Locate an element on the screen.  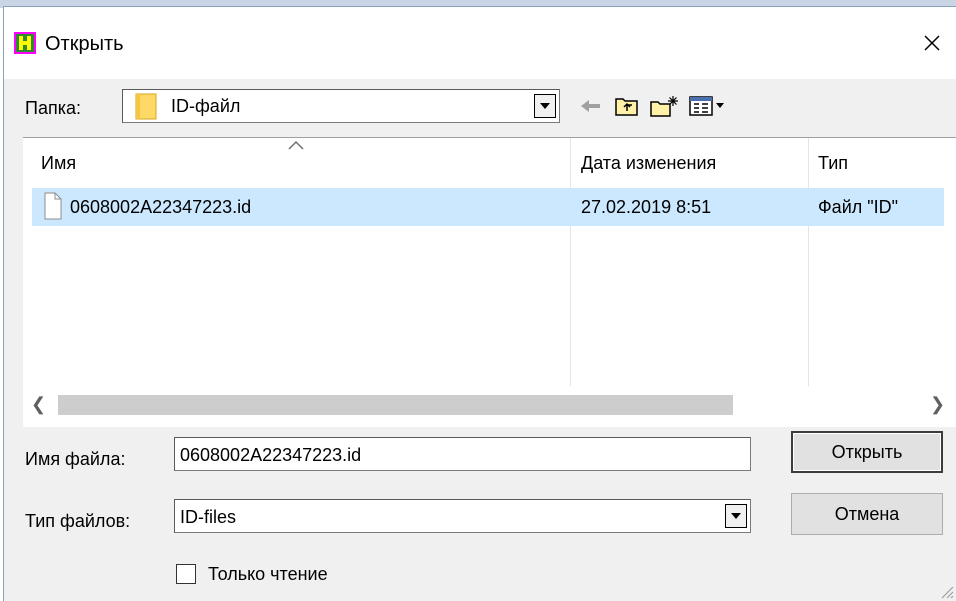
sort-ascending-icon is located at coordinates (296, 145).